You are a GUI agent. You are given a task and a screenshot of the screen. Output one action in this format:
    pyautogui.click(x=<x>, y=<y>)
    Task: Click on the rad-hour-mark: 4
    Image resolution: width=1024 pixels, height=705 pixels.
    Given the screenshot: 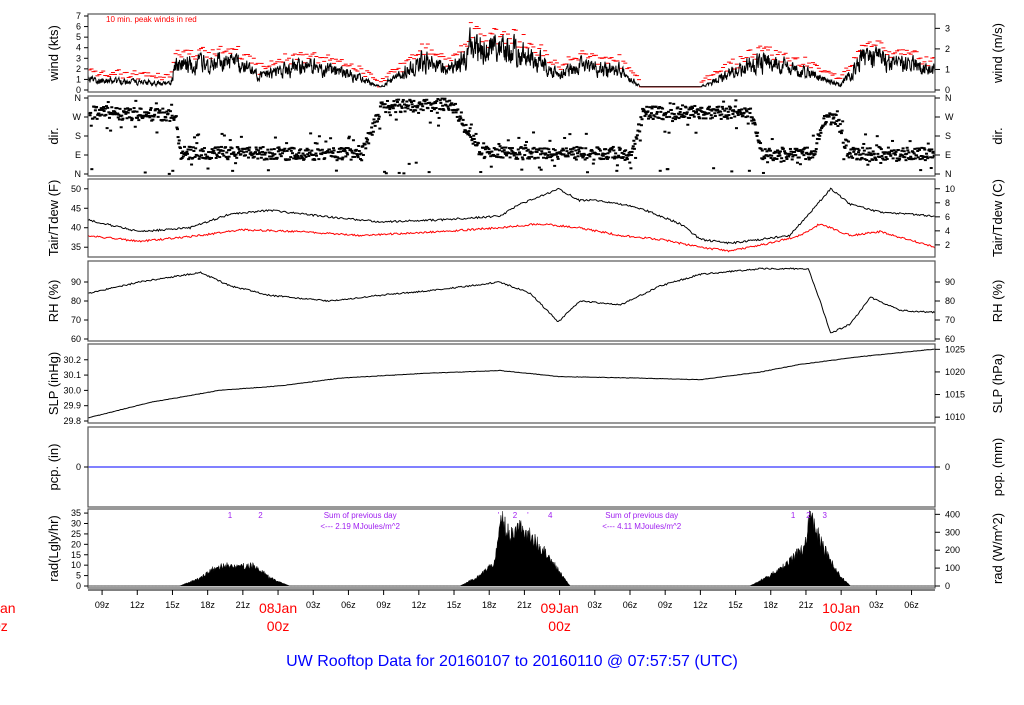 What is the action you would take?
    pyautogui.click(x=550, y=515)
    